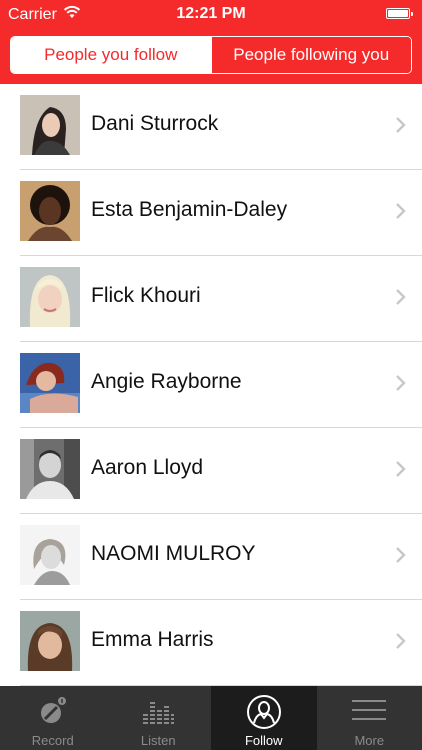 This screenshot has height=750, width=422. I want to click on status-time: 12:21 PM, so click(211, 13).